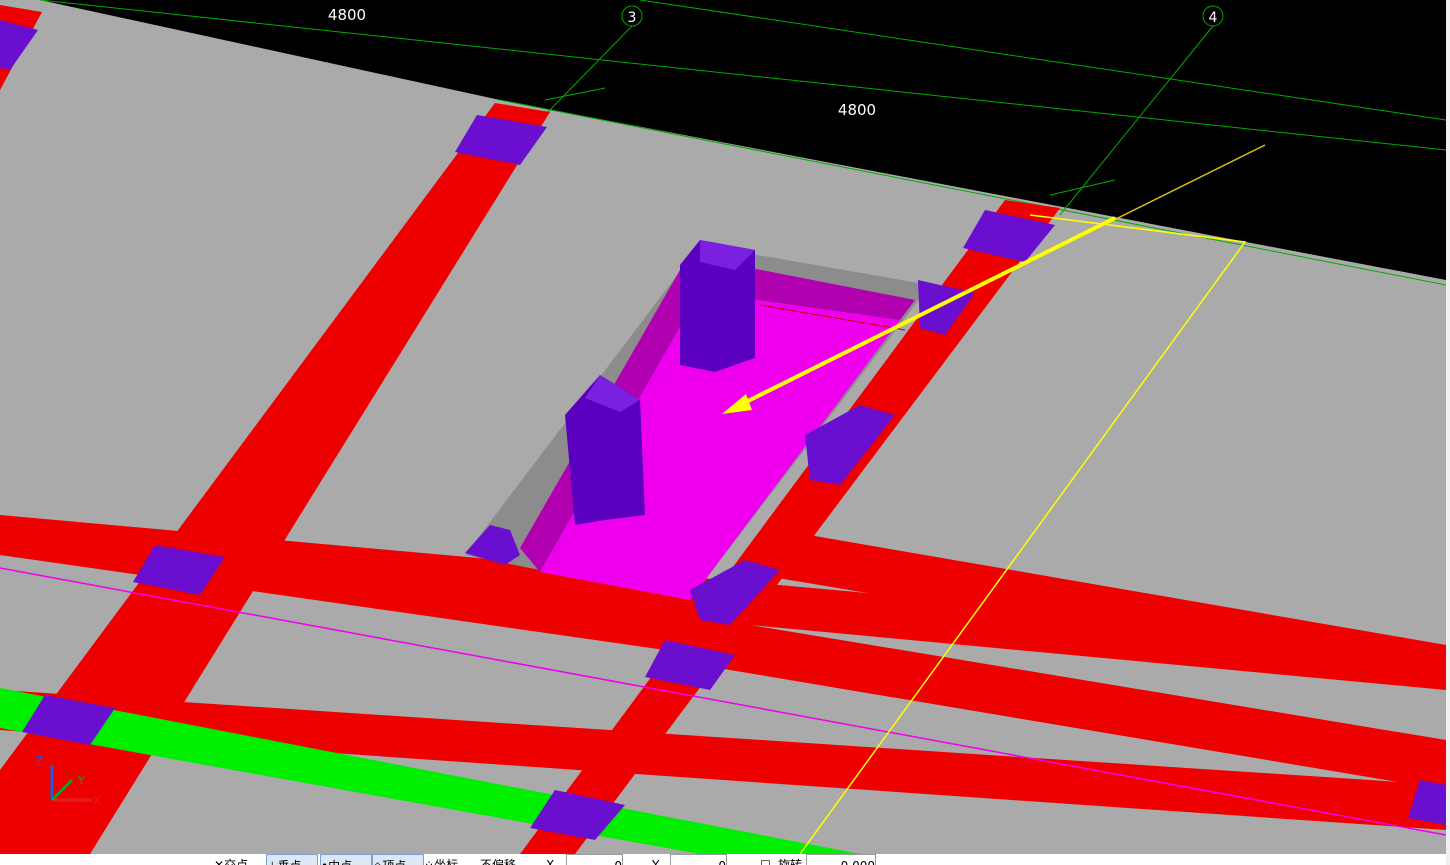 The width and height of the screenshot is (1450, 865). Describe the element at coordinates (289, 862) in the screenshot. I see `snap-label: 垂点` at that location.